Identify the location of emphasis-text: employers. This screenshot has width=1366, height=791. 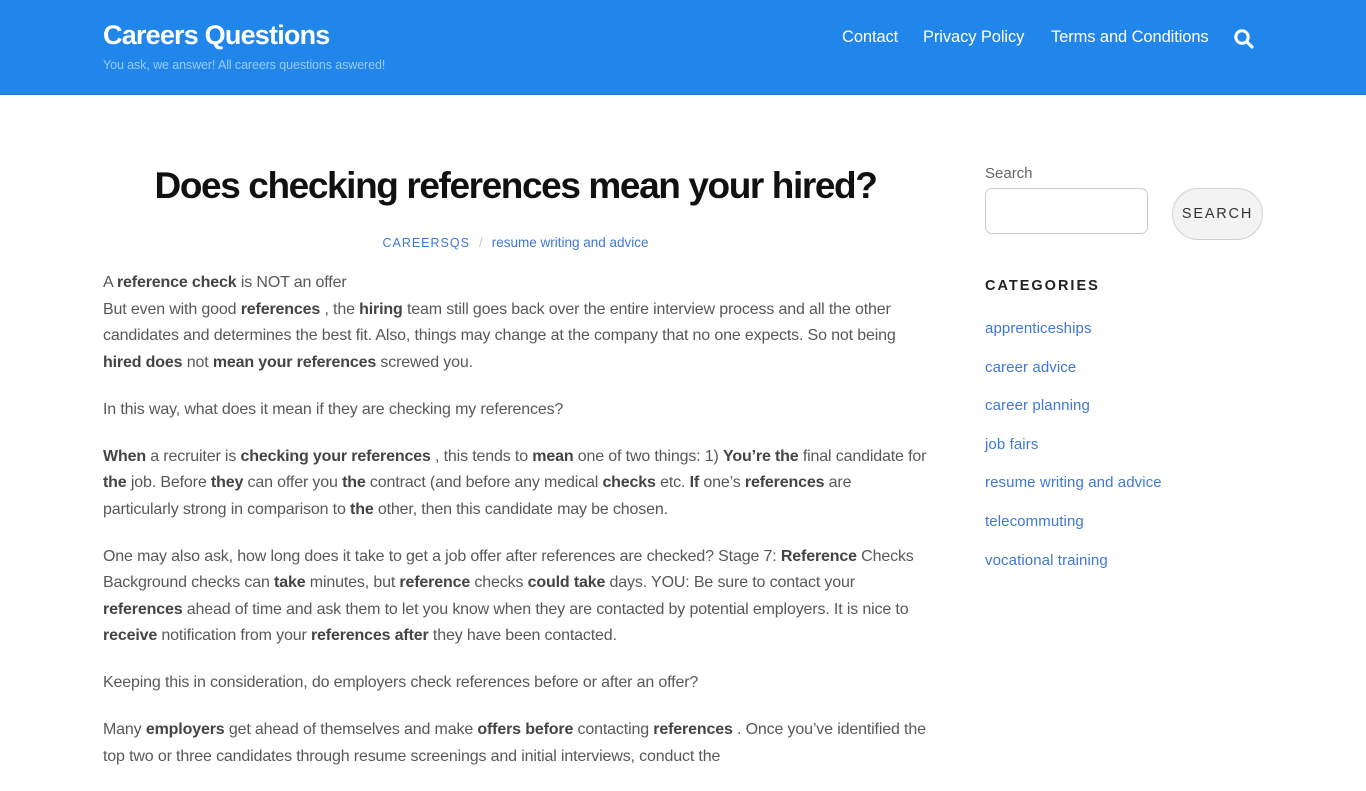
(185, 729).